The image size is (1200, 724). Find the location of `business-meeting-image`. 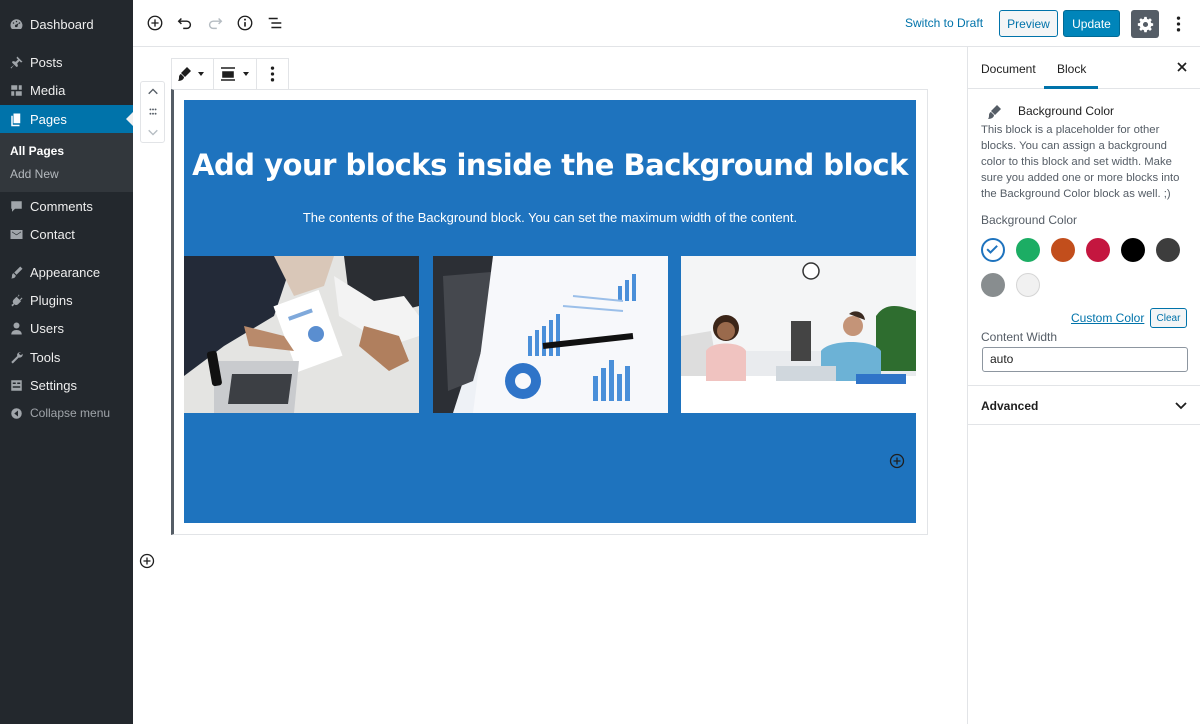

business-meeting-image is located at coordinates (301, 334).